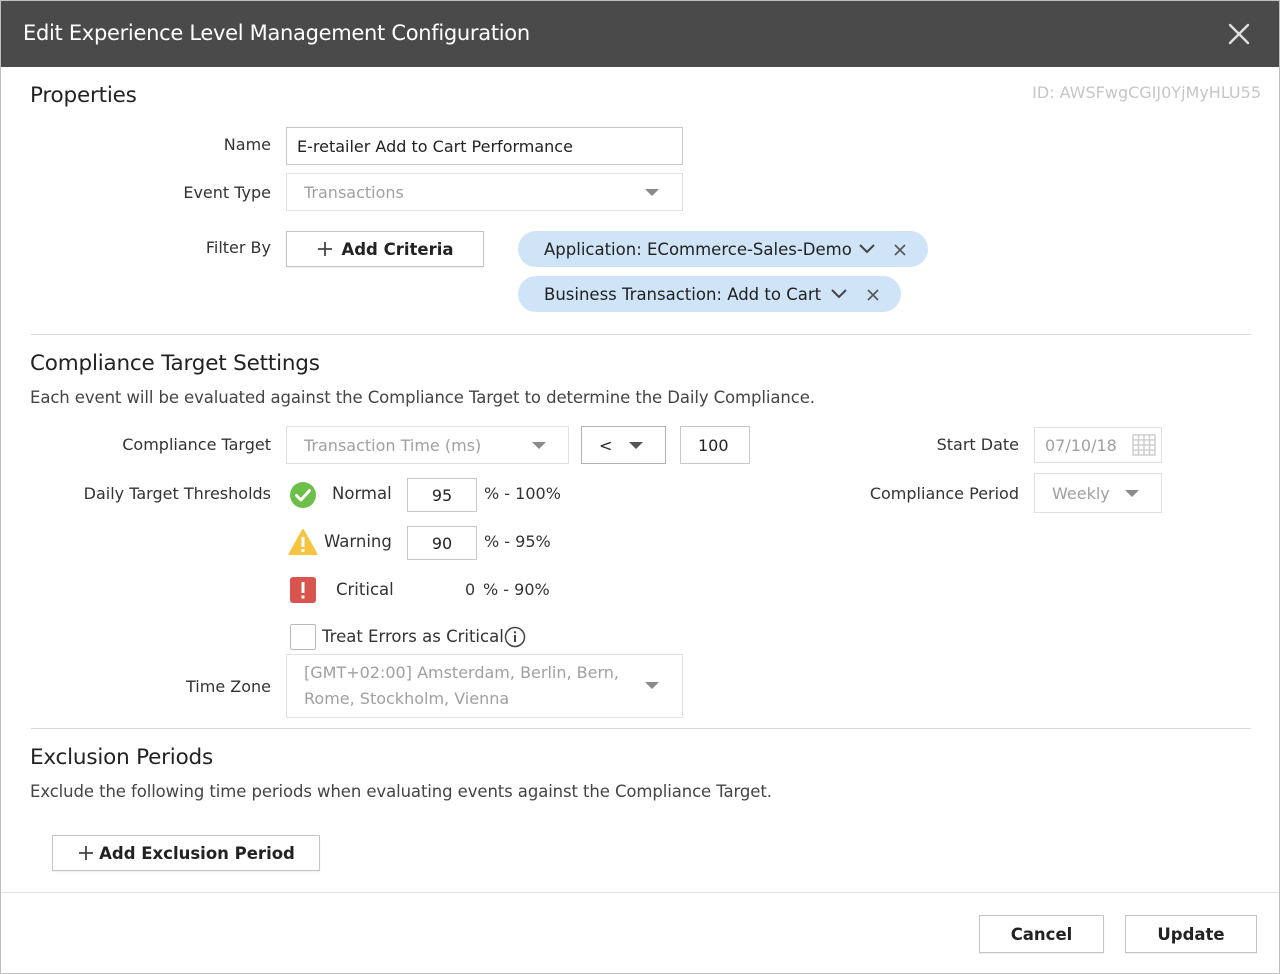 This screenshot has width=1280, height=974. What do you see at coordinates (517, 541) in the screenshot?
I see `warning-range: % - 95%` at bounding box center [517, 541].